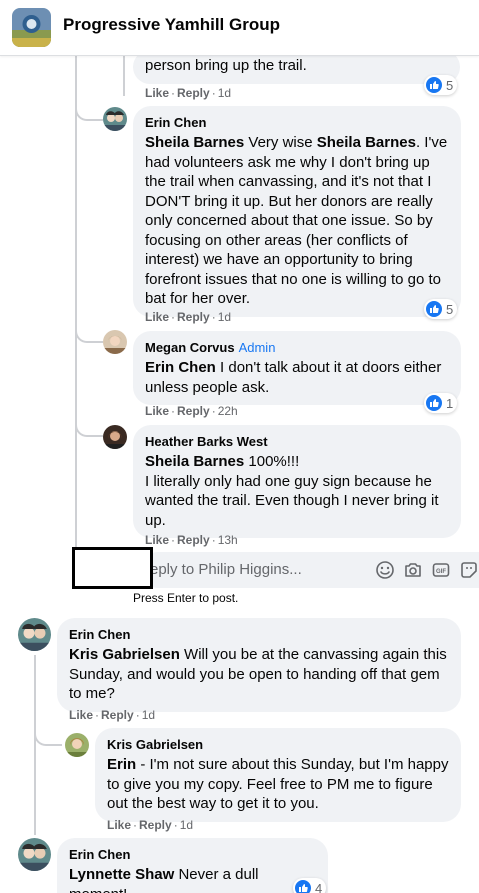  I want to click on press-enter-hint: Press Enter to post., so click(186, 598).